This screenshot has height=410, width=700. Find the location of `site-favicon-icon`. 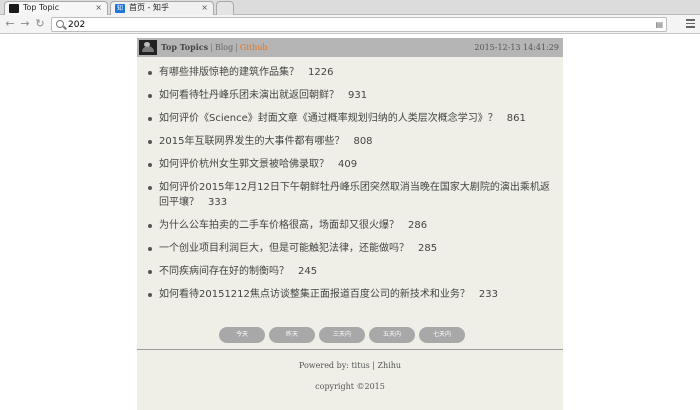

site-favicon-icon is located at coordinates (14, 8).